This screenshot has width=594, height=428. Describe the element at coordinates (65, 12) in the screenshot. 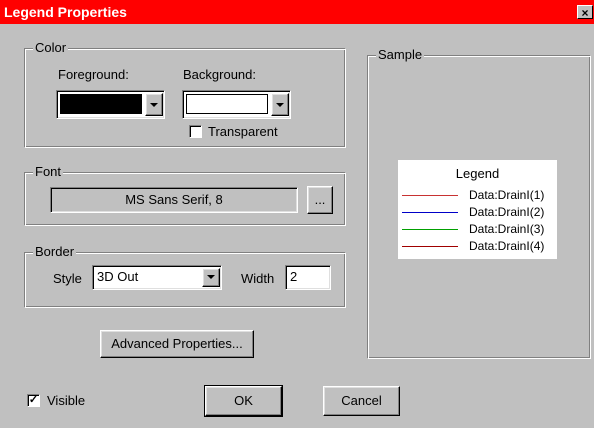

I see `dialog-title: Legend Properties` at that location.